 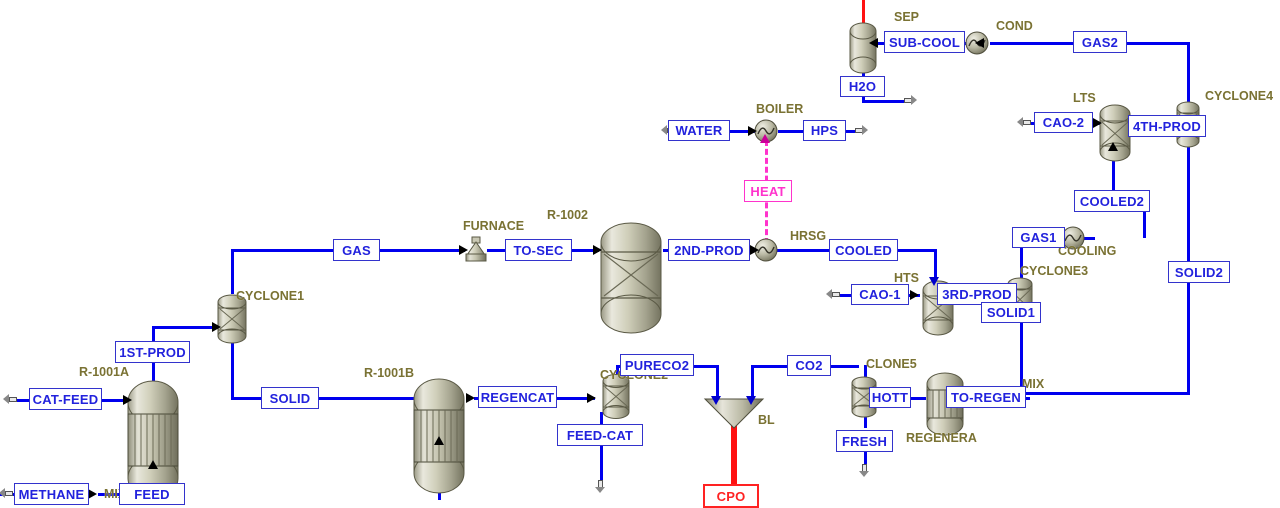 I want to click on stream-label-fresh: FRESH, so click(x=864, y=441).